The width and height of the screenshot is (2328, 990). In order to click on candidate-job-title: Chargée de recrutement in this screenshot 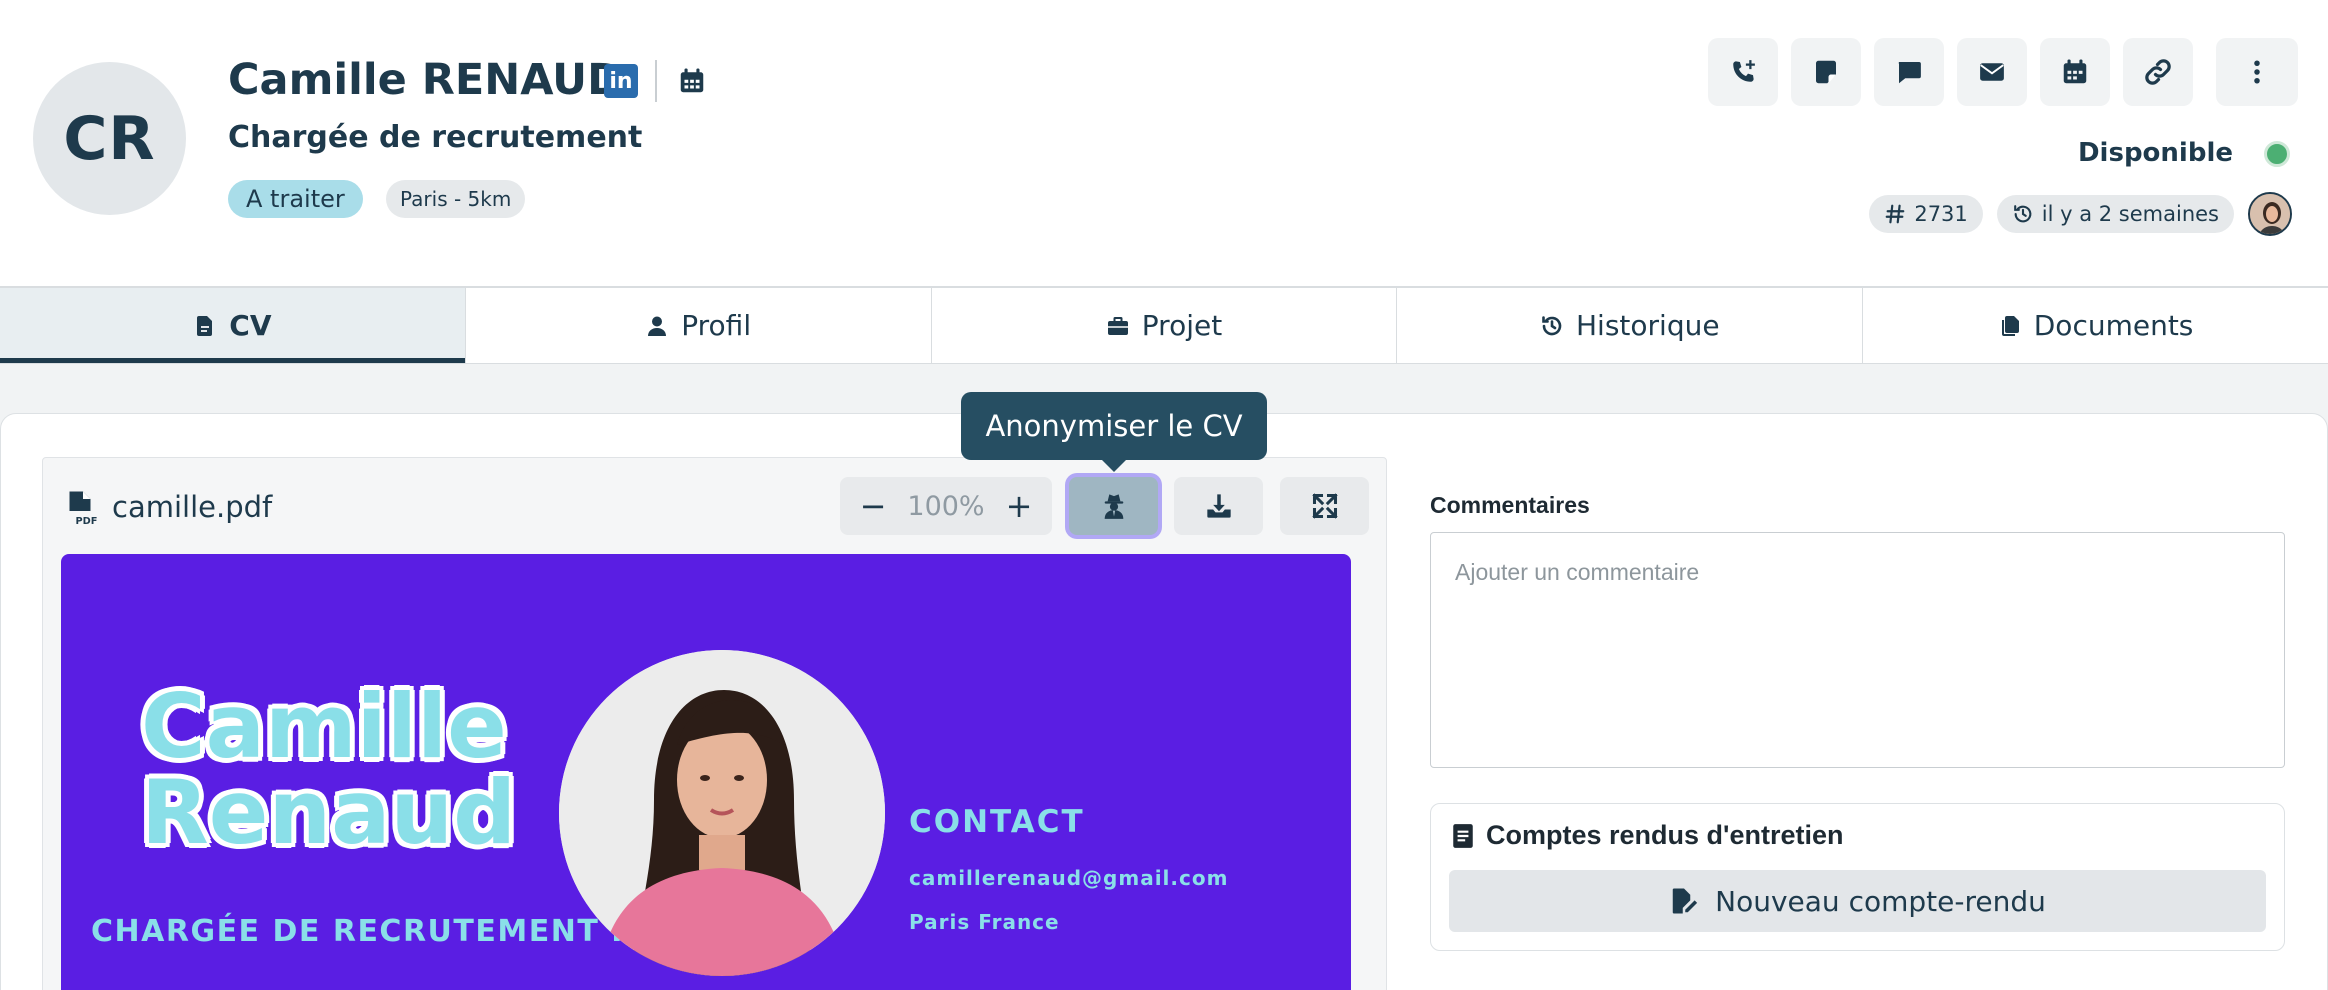, I will do `click(435, 137)`.